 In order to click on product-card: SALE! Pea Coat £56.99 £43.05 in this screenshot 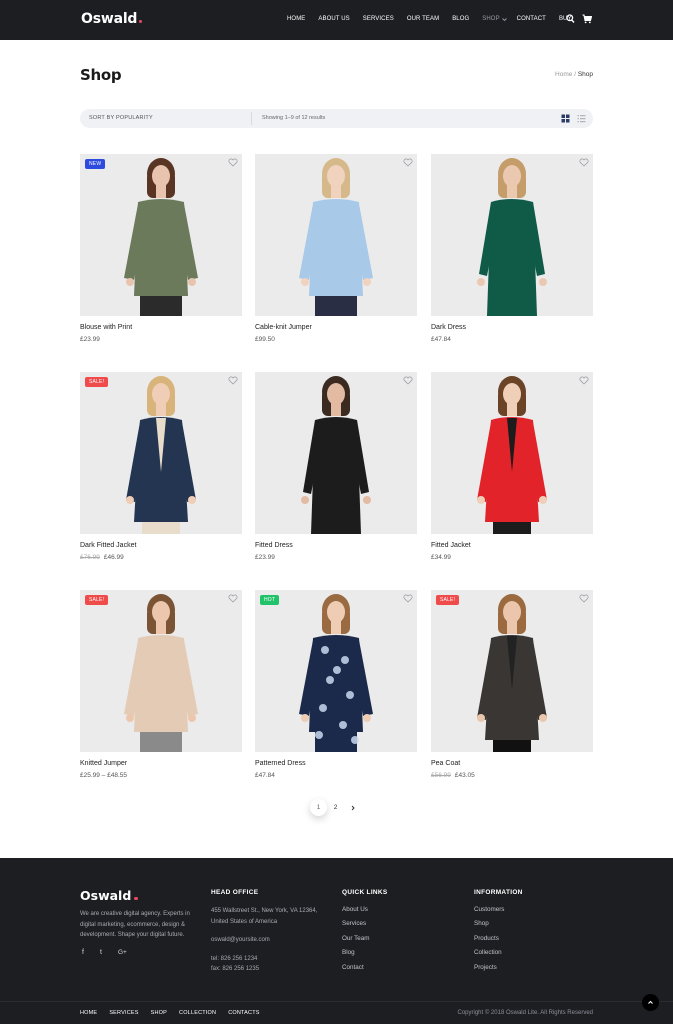, I will do `click(512, 685)`.